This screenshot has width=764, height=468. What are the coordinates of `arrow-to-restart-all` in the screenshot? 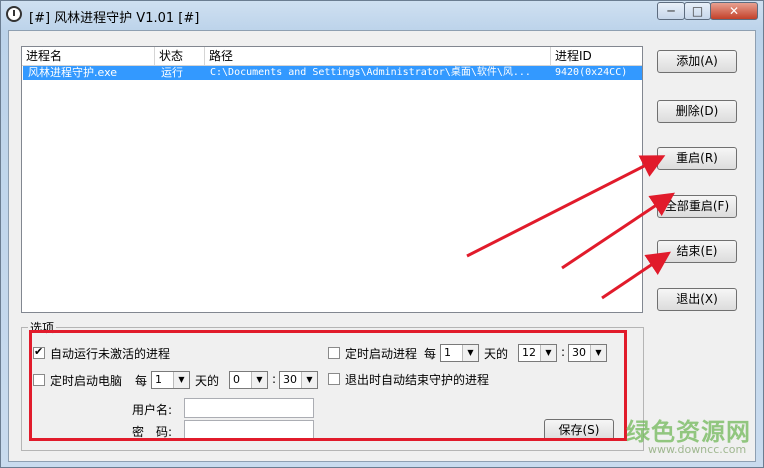 It's located at (618, 231).